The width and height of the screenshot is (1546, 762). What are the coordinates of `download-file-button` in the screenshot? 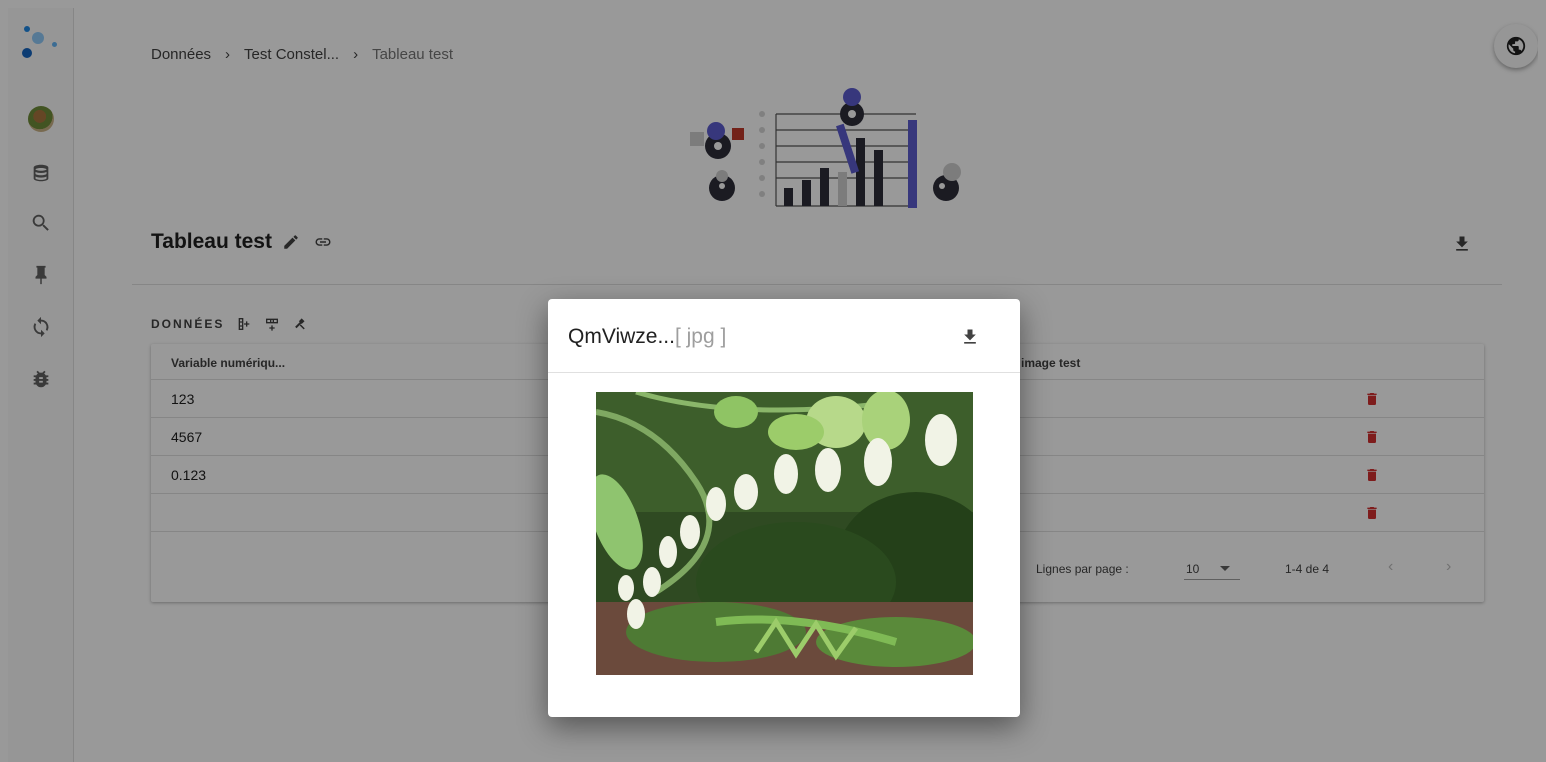 It's located at (970, 337).